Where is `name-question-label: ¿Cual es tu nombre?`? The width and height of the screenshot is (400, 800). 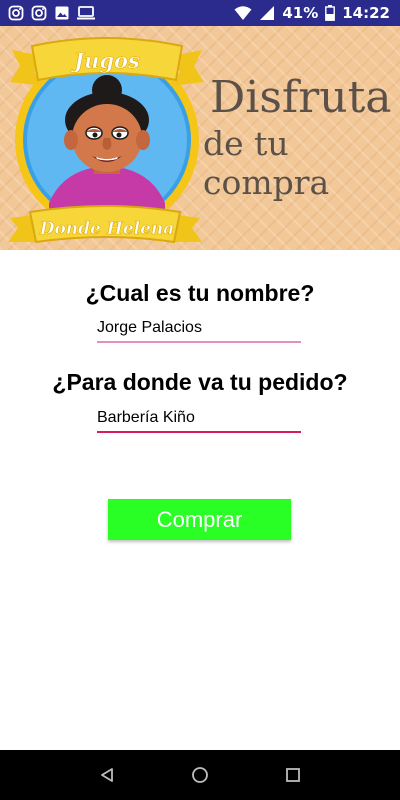
name-question-label: ¿Cual es tu nombre? is located at coordinates (200, 293).